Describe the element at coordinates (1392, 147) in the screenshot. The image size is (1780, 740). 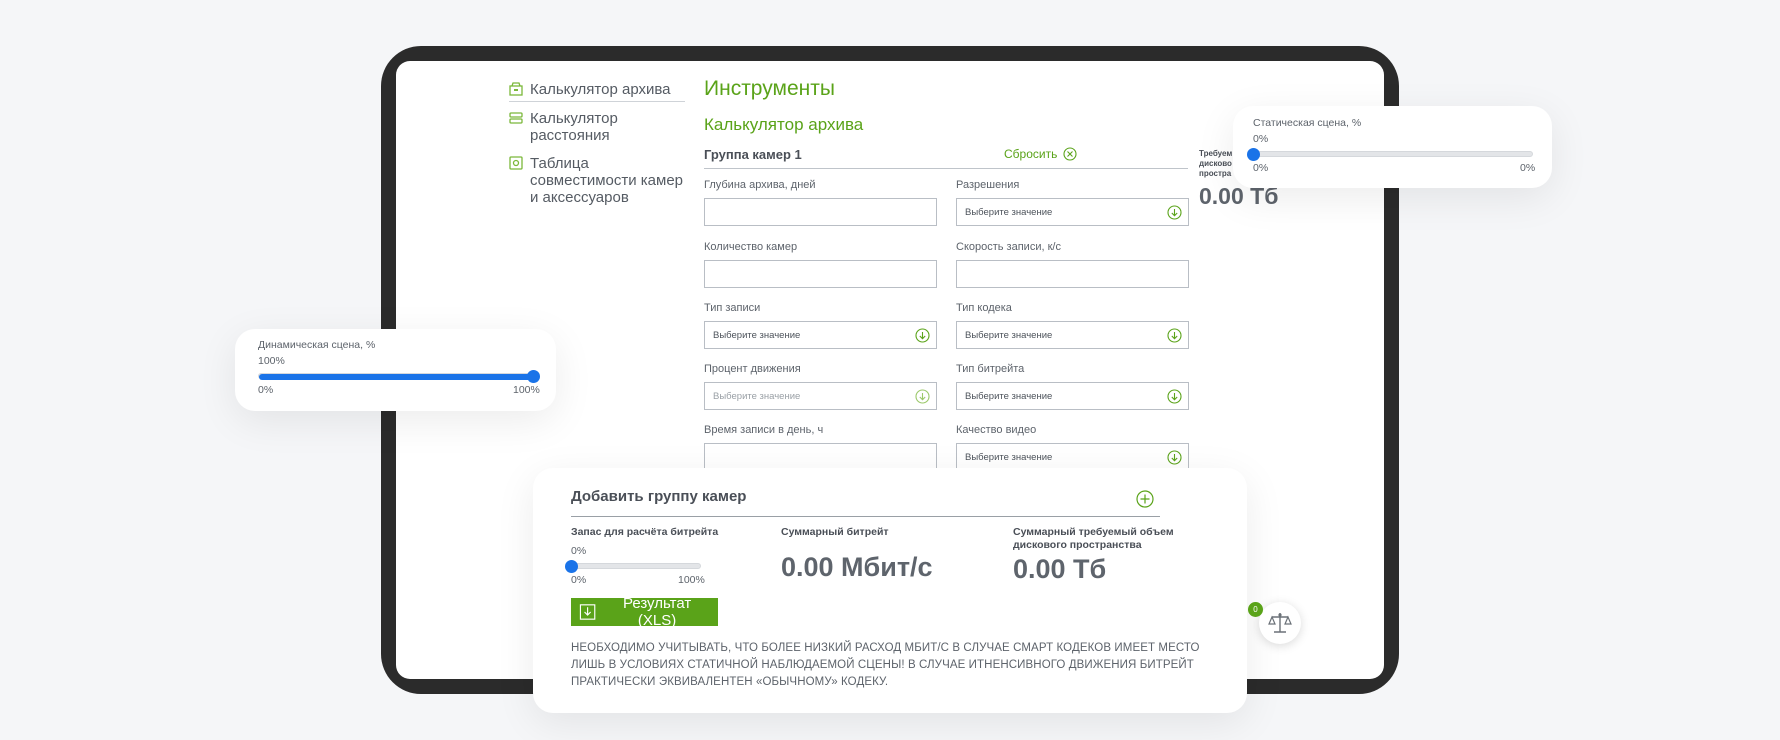
I see `static-scene-card: Статическая сцена, % 0% 0% 0%` at that location.